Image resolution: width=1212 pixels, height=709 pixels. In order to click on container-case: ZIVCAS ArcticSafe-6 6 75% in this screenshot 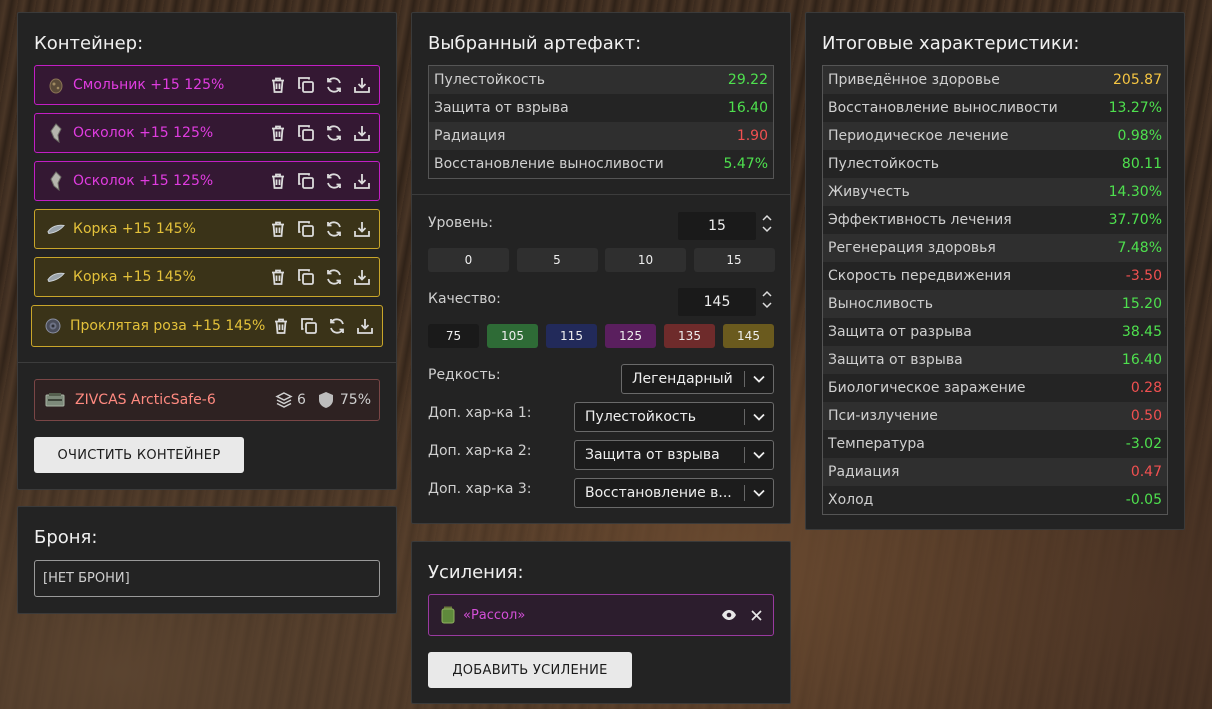, I will do `click(207, 400)`.